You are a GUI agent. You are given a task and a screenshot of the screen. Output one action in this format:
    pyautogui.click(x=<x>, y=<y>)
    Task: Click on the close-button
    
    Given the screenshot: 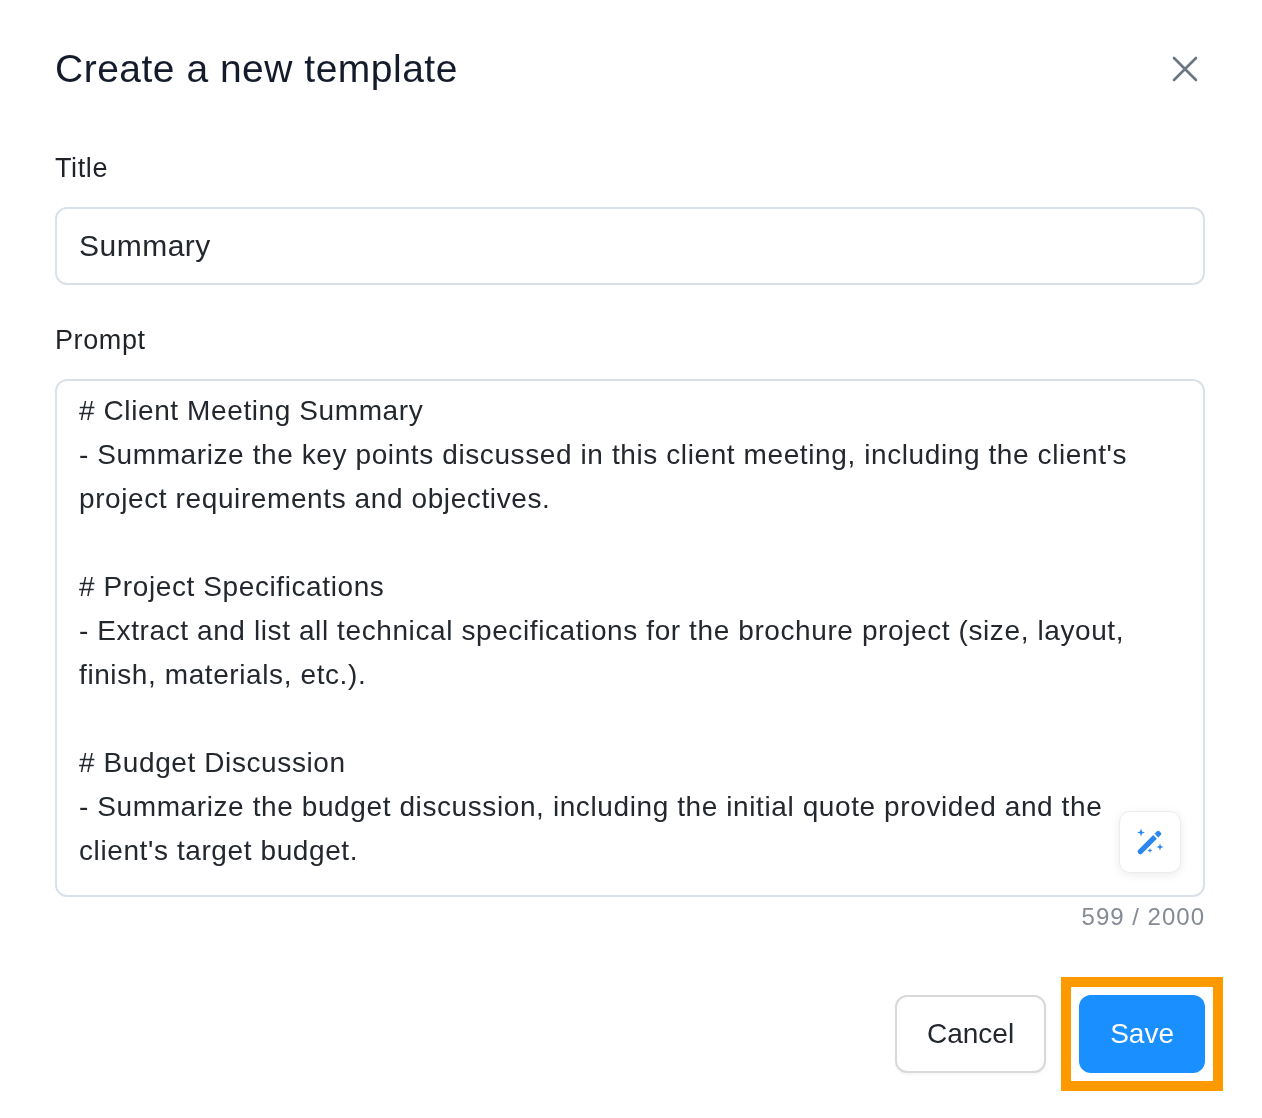 What is the action you would take?
    pyautogui.click(x=1185, y=69)
    